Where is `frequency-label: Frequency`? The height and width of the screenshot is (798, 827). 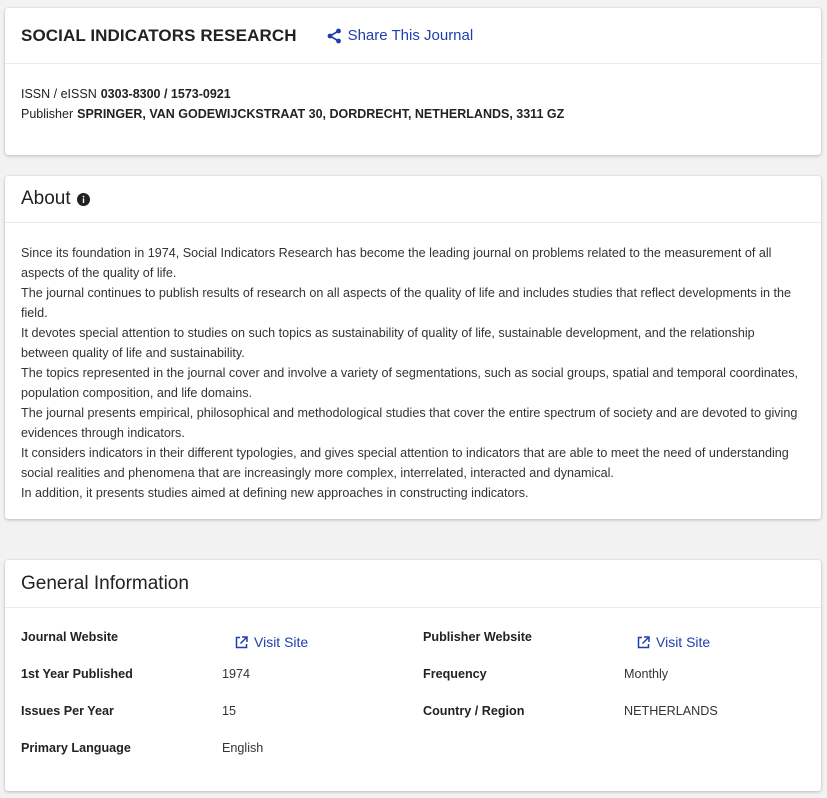
frequency-label: Frequency is located at coordinates (455, 674).